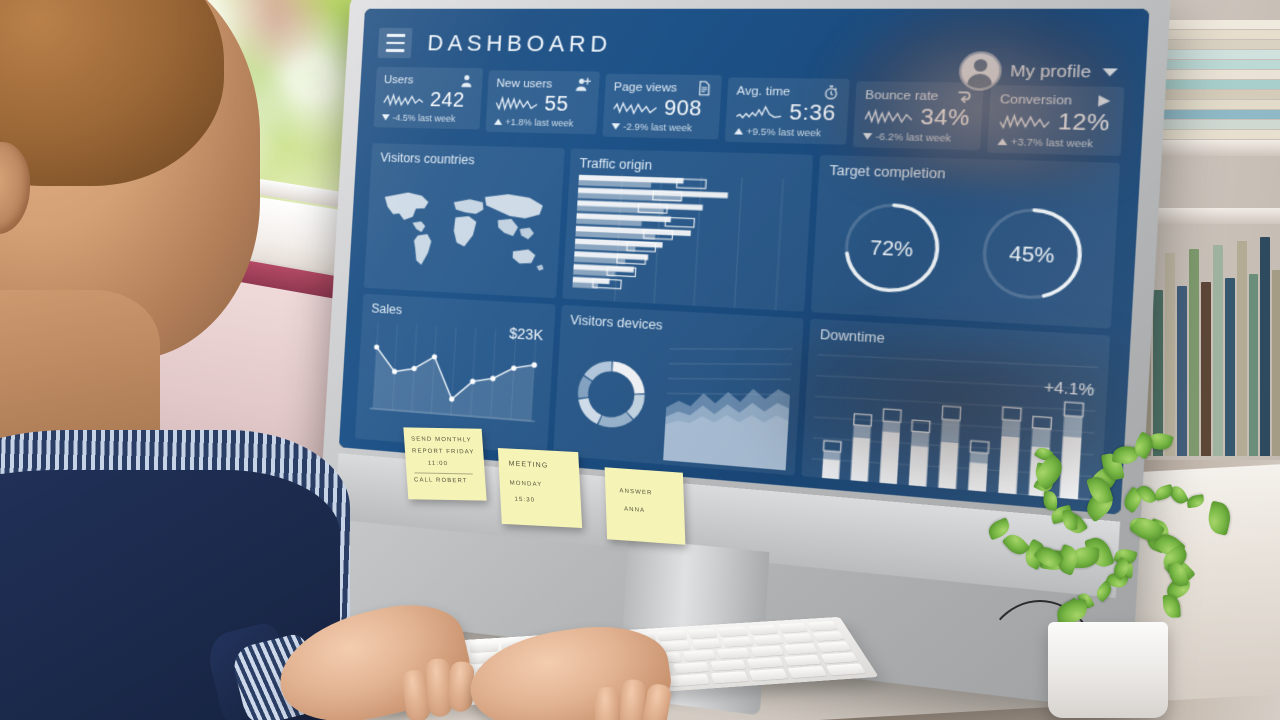 The image size is (1280, 720). What do you see at coordinates (645, 87) in the screenshot?
I see `kpi-title: Page views` at bounding box center [645, 87].